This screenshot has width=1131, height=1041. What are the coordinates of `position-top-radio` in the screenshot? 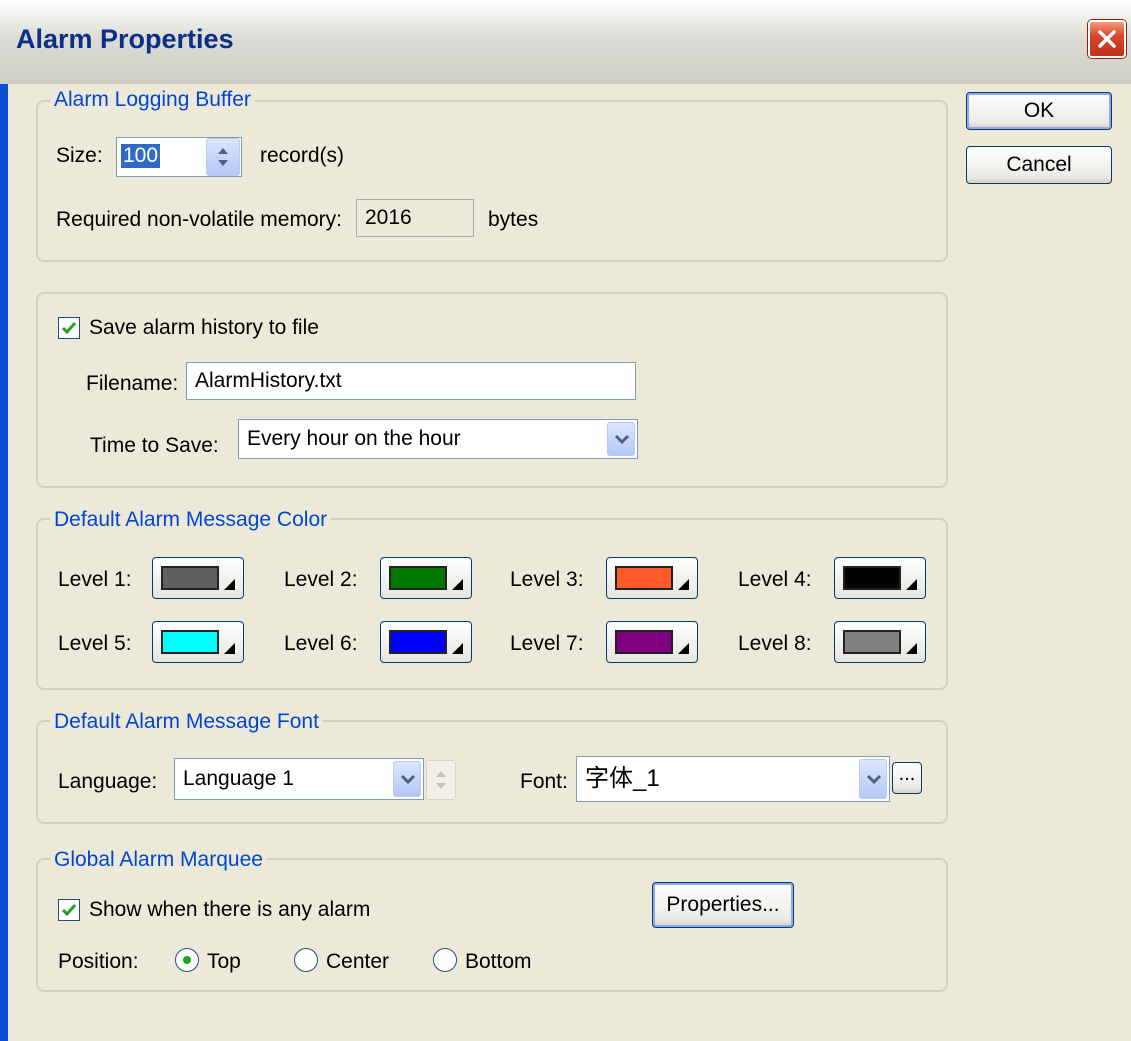 It's located at (187, 960).